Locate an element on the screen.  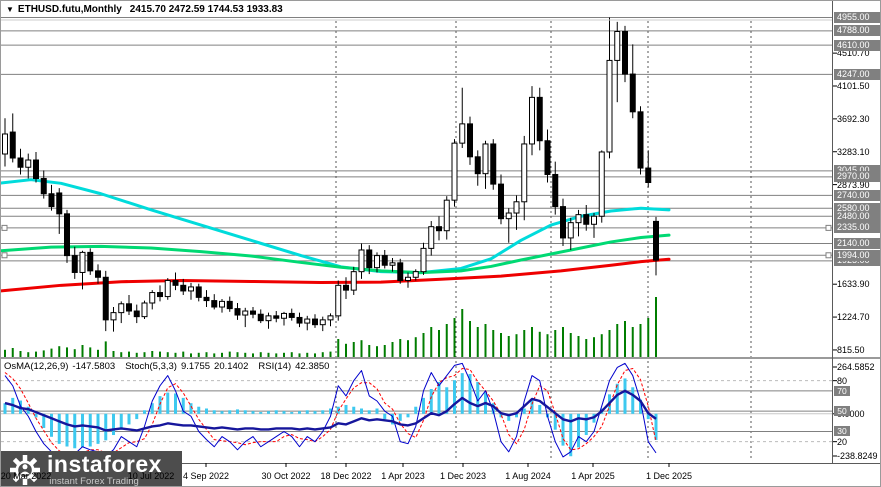
symbol-timeframe-label: ETHUSD.futu,Monthly is located at coordinates (69, 9).